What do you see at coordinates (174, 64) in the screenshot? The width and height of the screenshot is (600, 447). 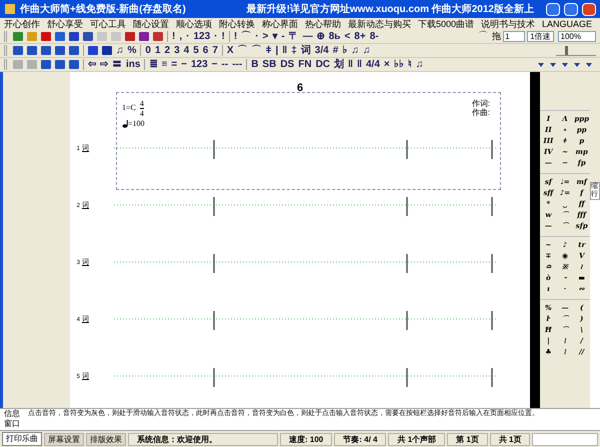 I see `toolbar-button: =` at bounding box center [174, 64].